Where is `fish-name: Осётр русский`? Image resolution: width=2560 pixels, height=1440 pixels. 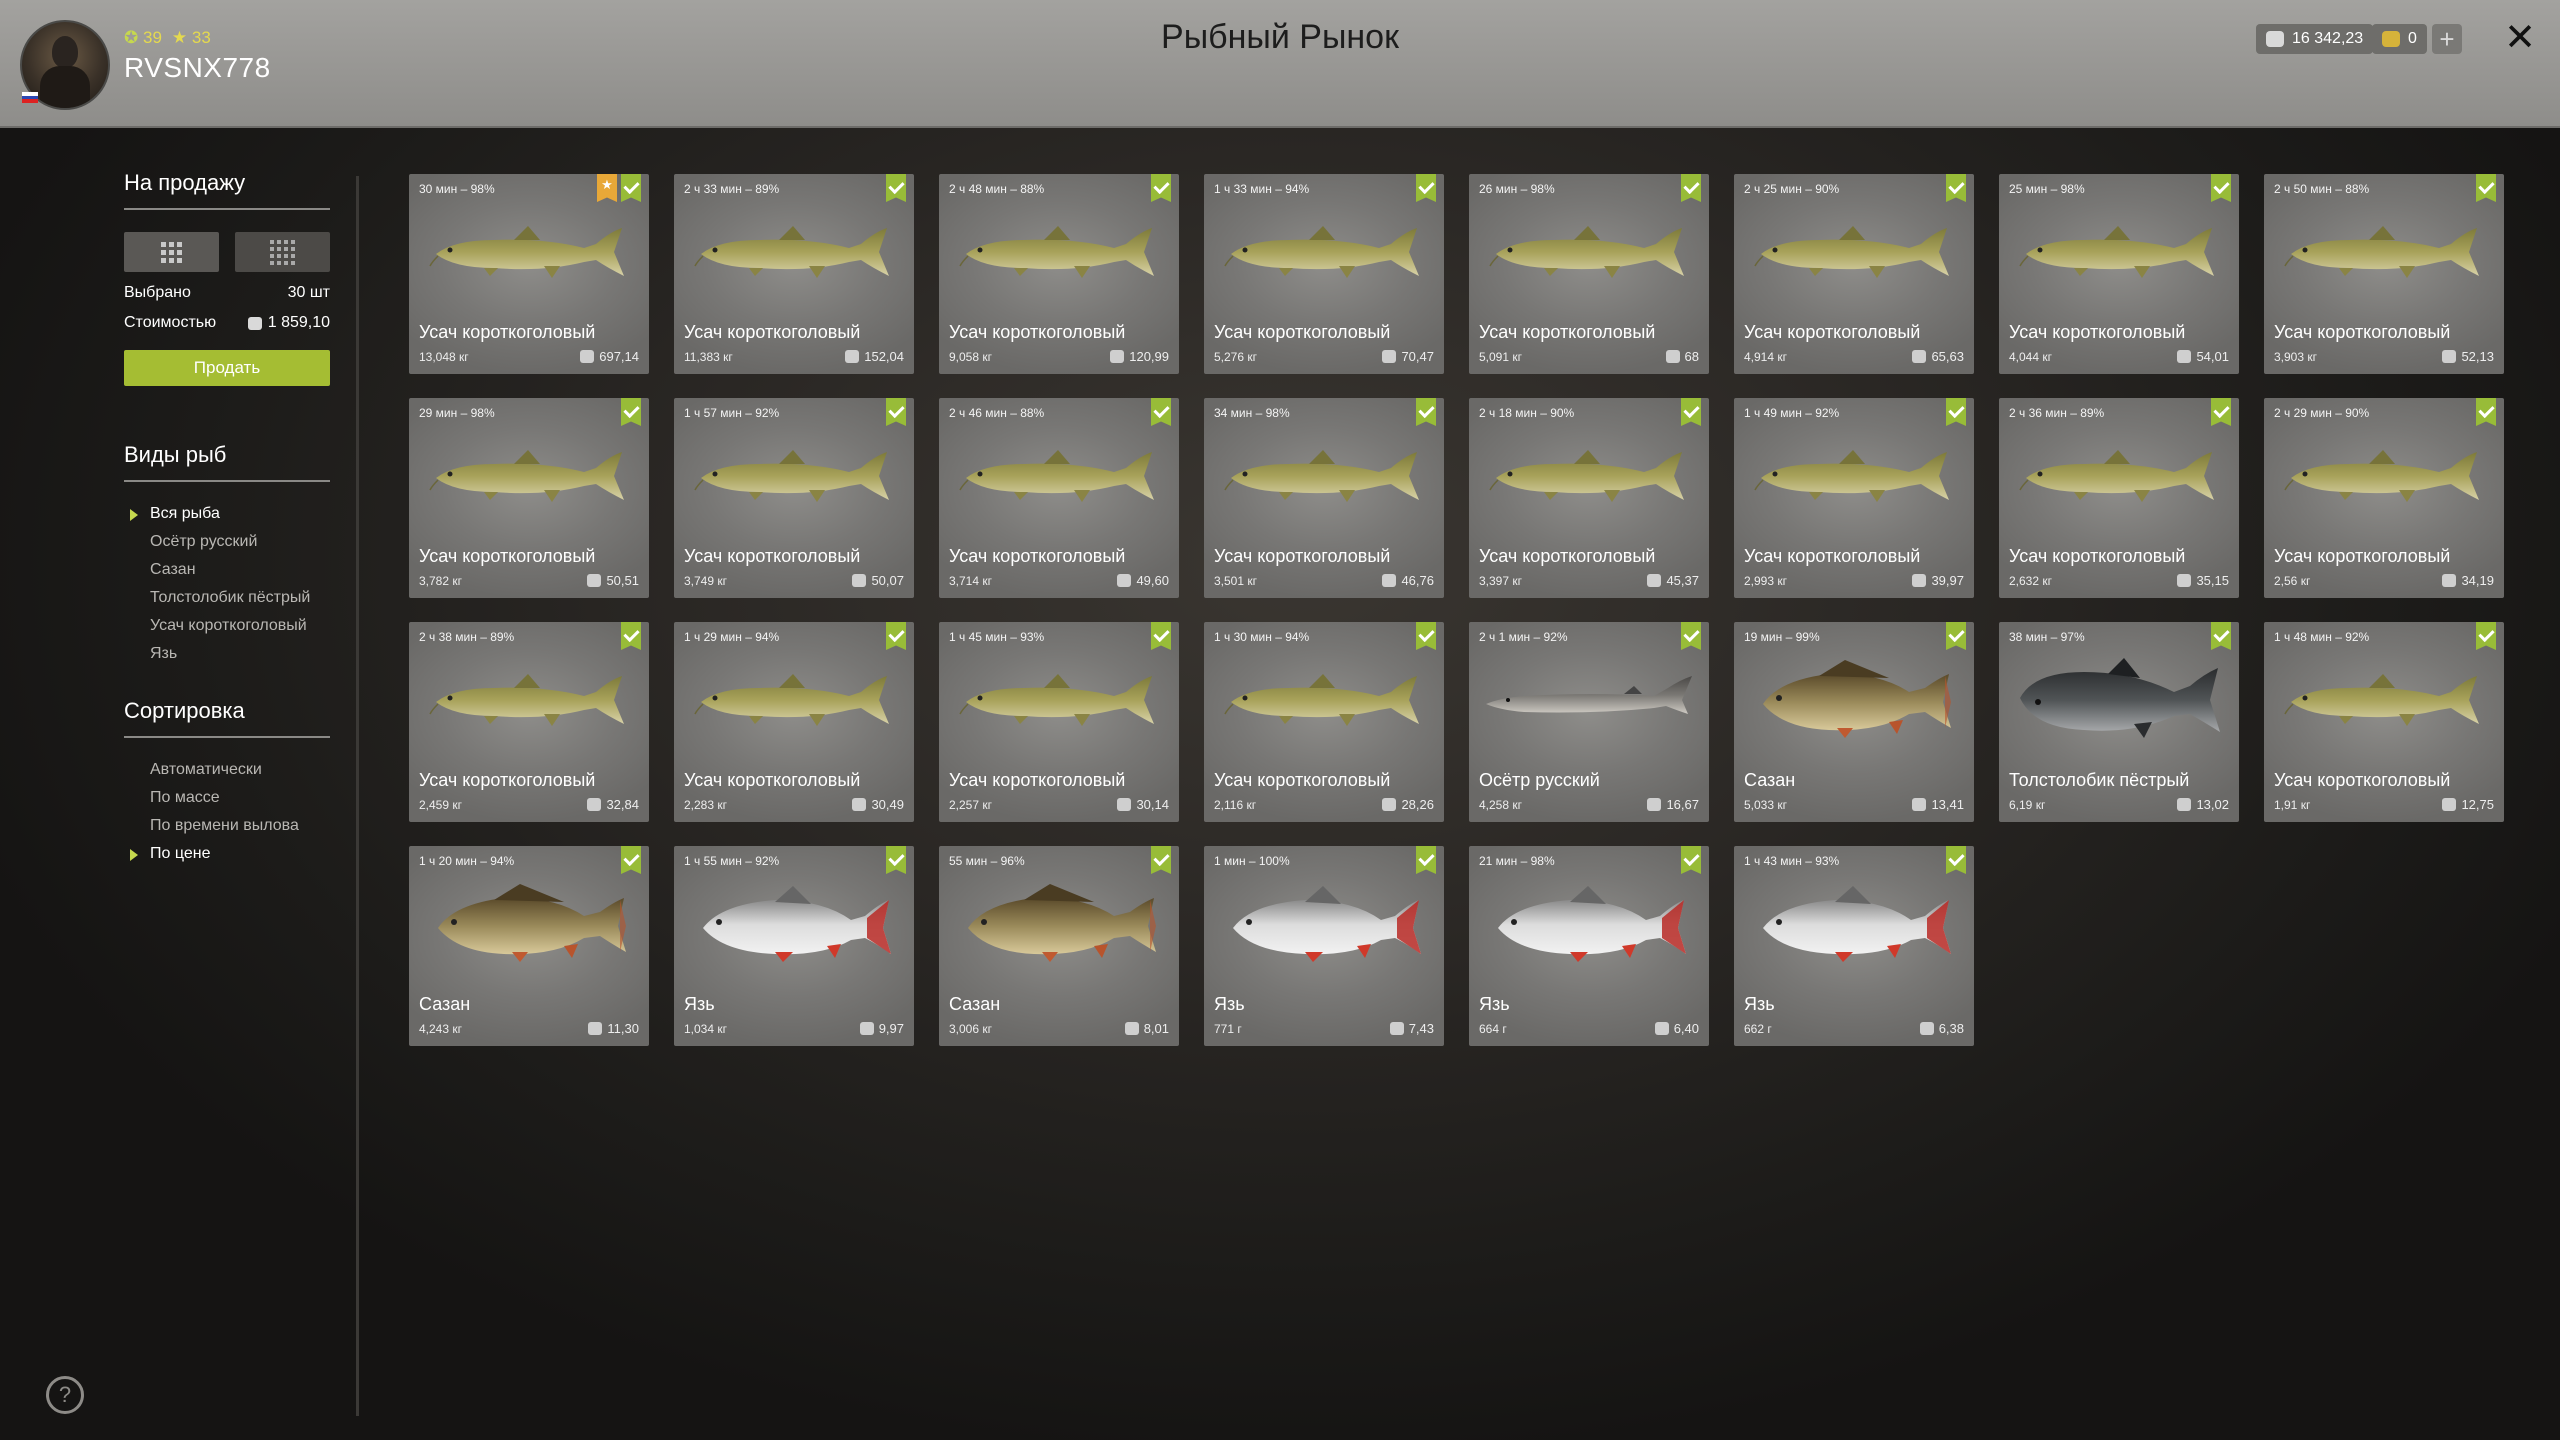
fish-name: Осётр русский is located at coordinates (1539, 780).